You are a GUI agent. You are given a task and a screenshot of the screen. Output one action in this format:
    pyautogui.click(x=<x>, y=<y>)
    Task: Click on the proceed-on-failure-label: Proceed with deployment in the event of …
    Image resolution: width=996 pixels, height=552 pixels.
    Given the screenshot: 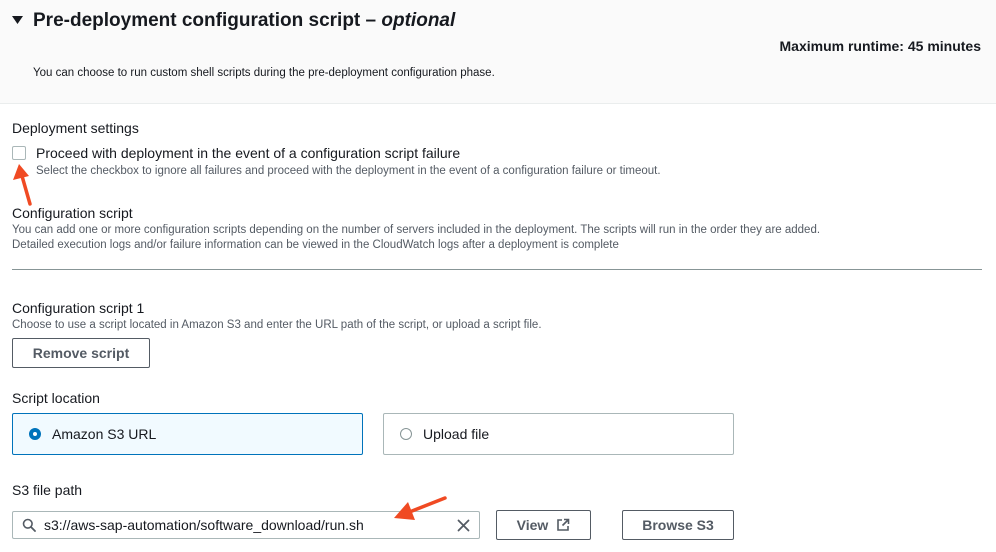 What is the action you would take?
    pyautogui.click(x=248, y=153)
    